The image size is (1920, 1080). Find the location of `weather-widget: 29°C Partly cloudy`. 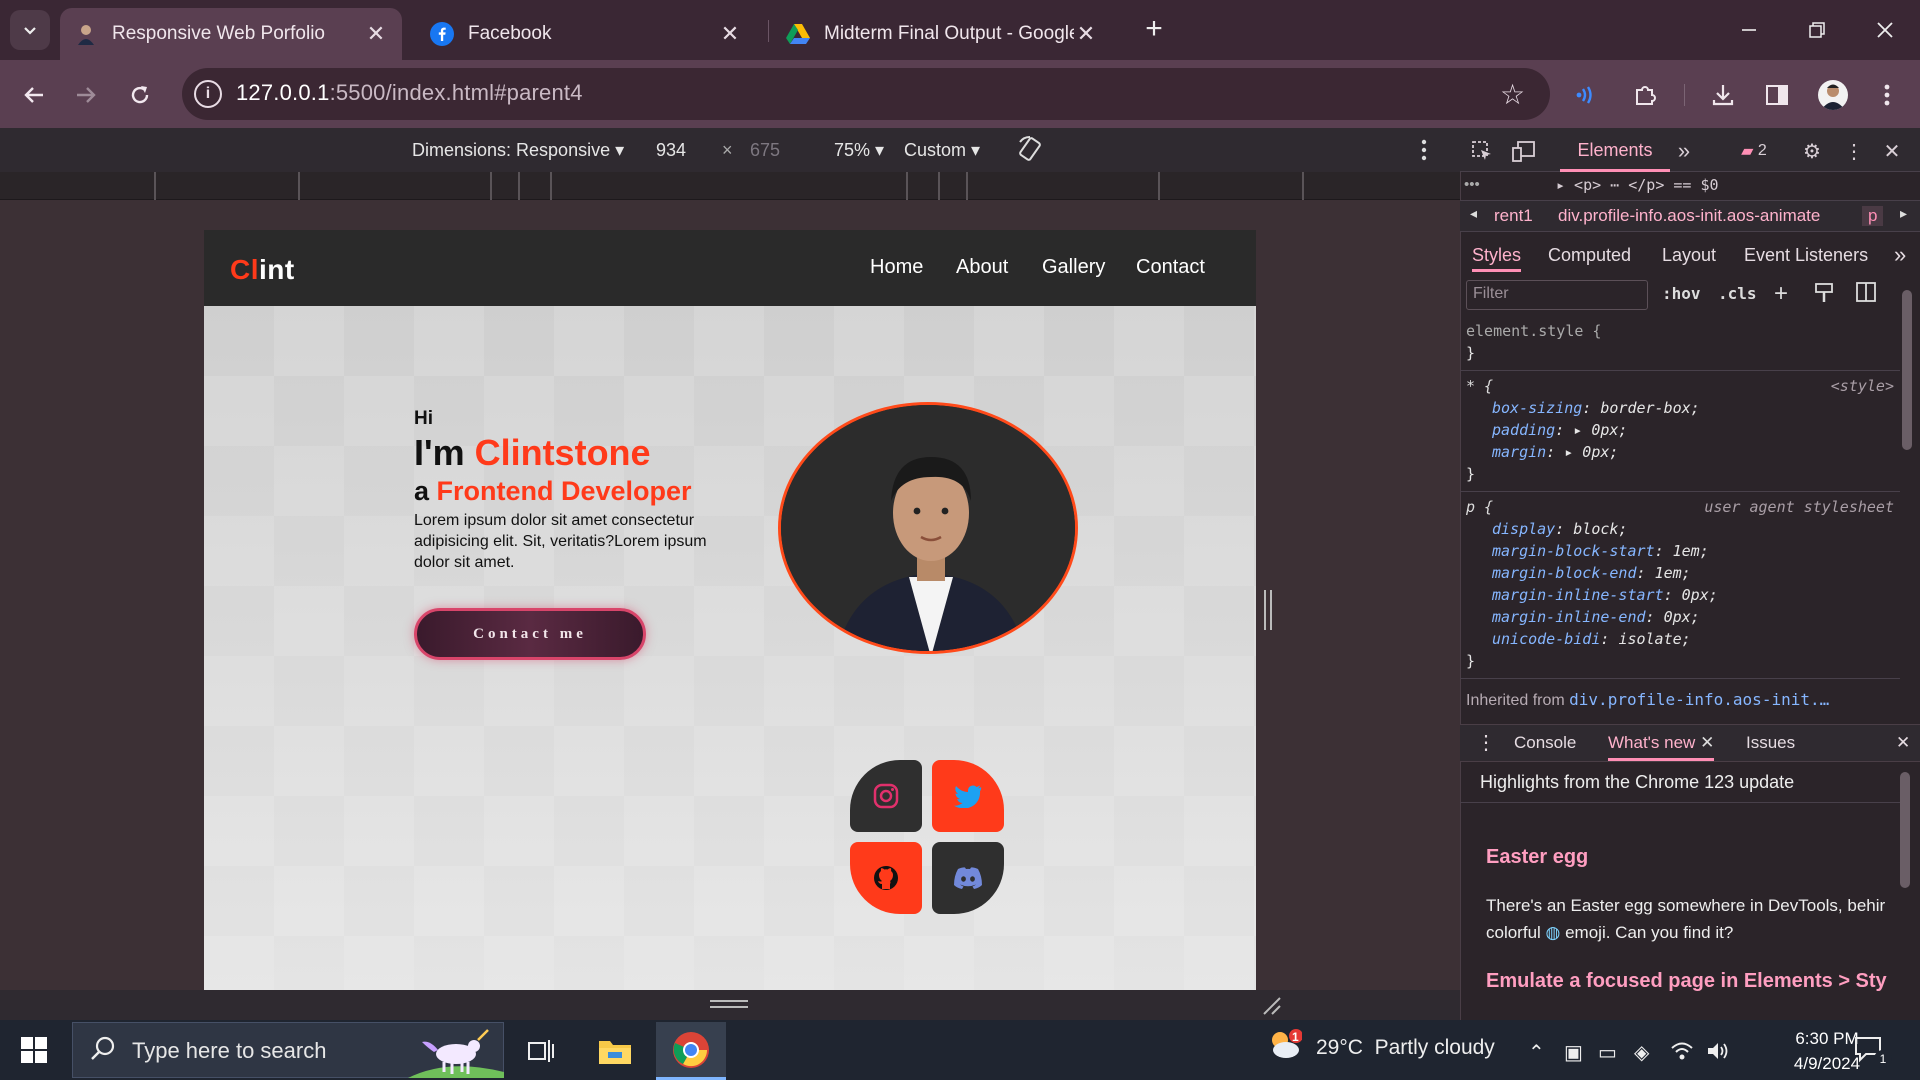

weather-widget: 29°C Partly cloudy is located at coordinates (1405, 1048).